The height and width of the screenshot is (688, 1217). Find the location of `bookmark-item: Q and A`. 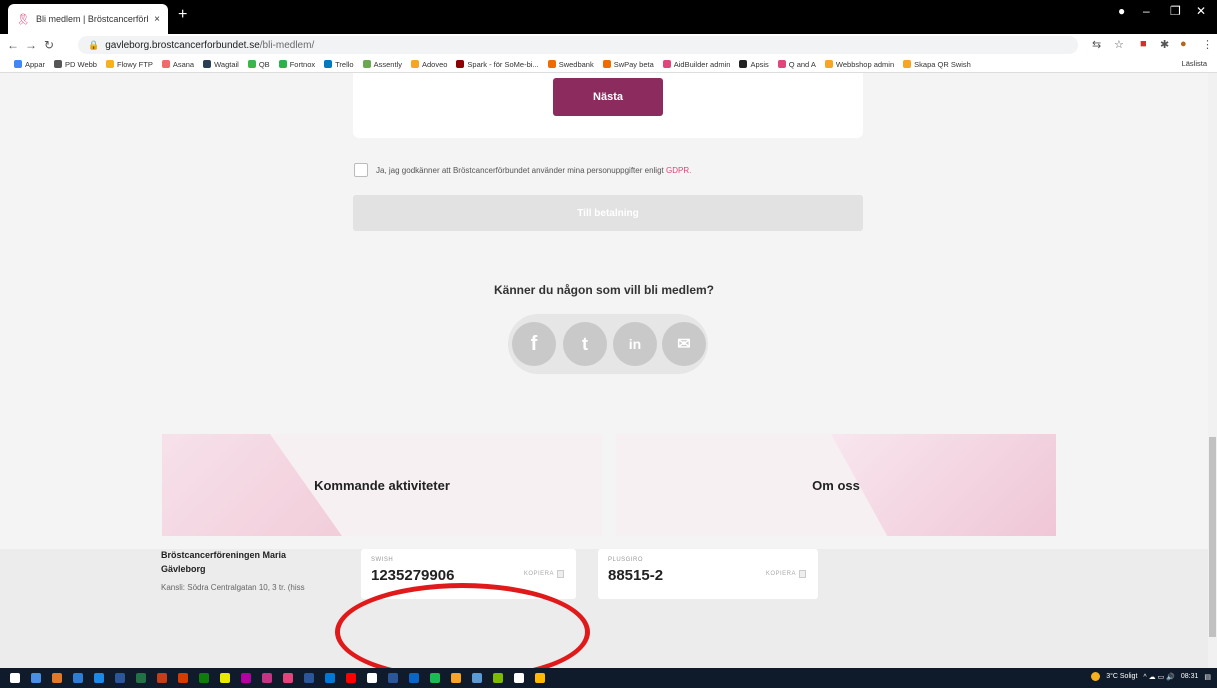

bookmark-item: Q and A is located at coordinates (796, 64).